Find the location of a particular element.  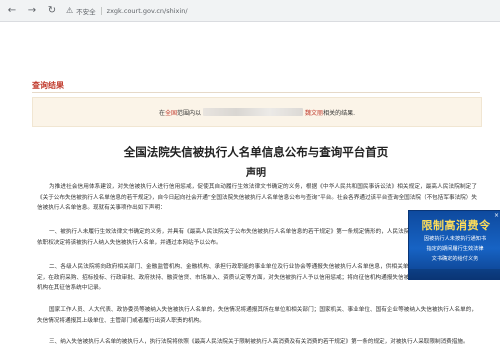

ad-line: 因被执行人未按执行通知书 is located at coordinates (455, 239).